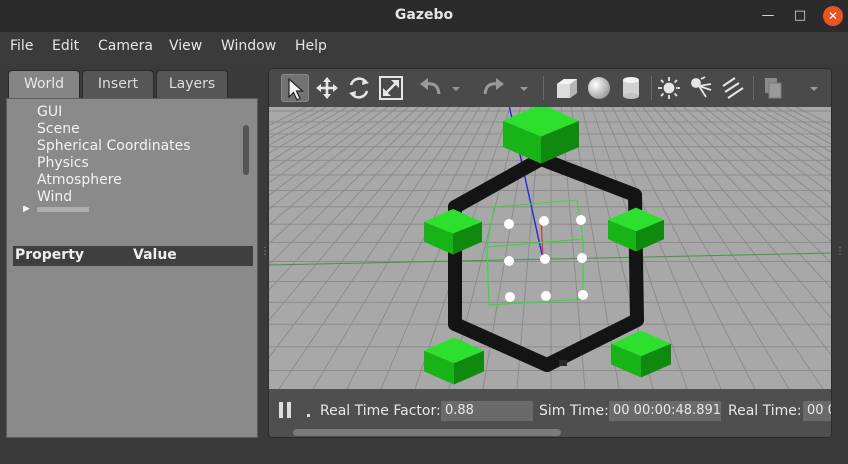 The height and width of the screenshot is (464, 848). What do you see at coordinates (550, 88) in the screenshot?
I see `toolbar` at bounding box center [550, 88].